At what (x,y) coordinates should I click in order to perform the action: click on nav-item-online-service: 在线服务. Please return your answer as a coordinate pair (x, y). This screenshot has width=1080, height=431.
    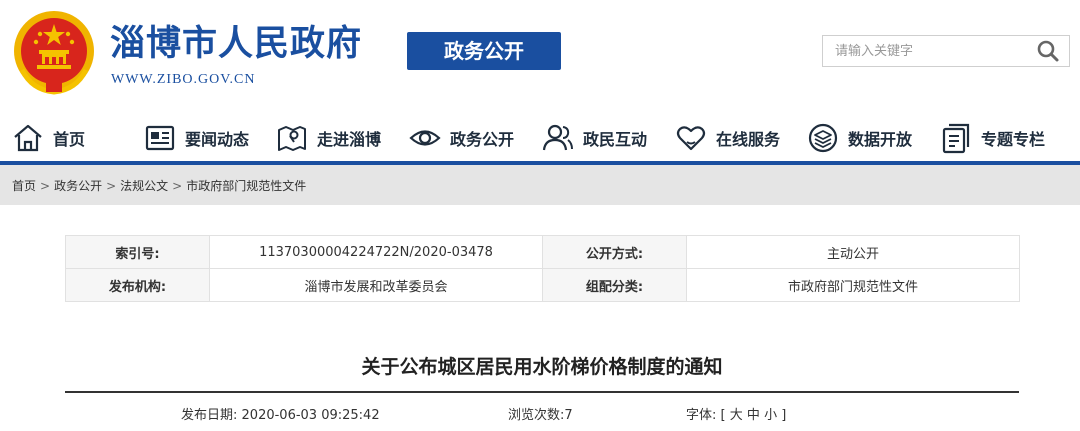
    Looking at the image, I should click on (727, 138).